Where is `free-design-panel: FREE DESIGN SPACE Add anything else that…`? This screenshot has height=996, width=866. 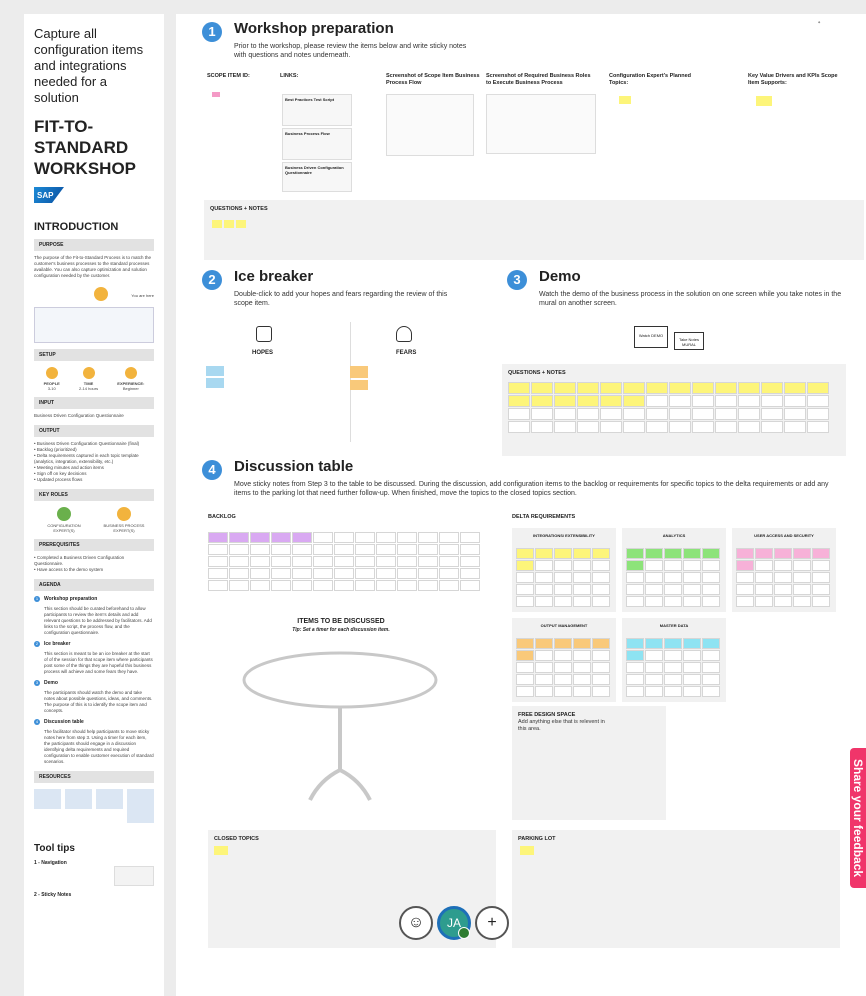
free-design-panel: FREE DESIGN SPACE Add anything else that… is located at coordinates (589, 763).